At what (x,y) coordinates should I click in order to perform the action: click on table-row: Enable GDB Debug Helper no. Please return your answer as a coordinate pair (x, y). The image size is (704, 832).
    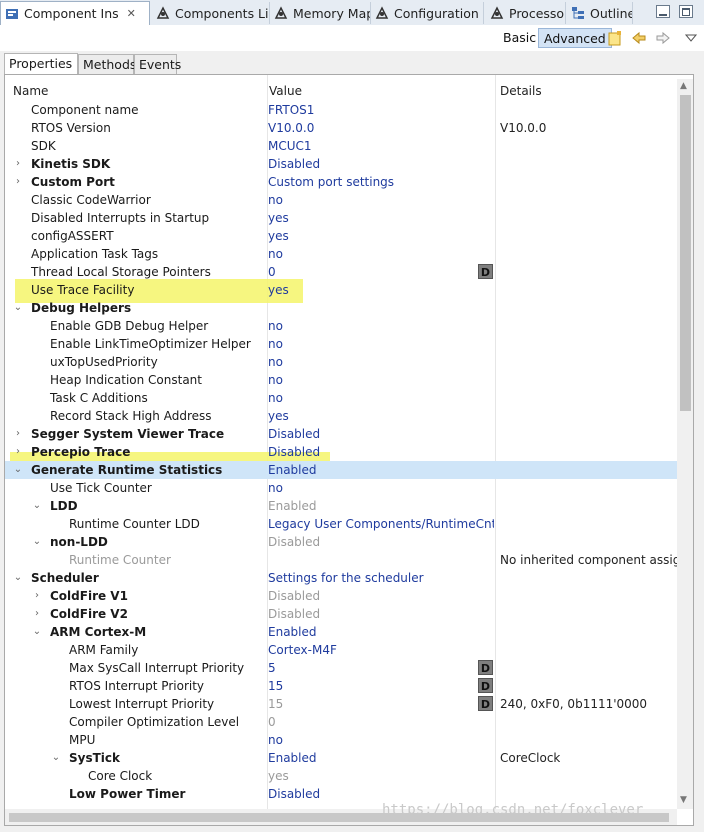
    Looking at the image, I should click on (341, 326).